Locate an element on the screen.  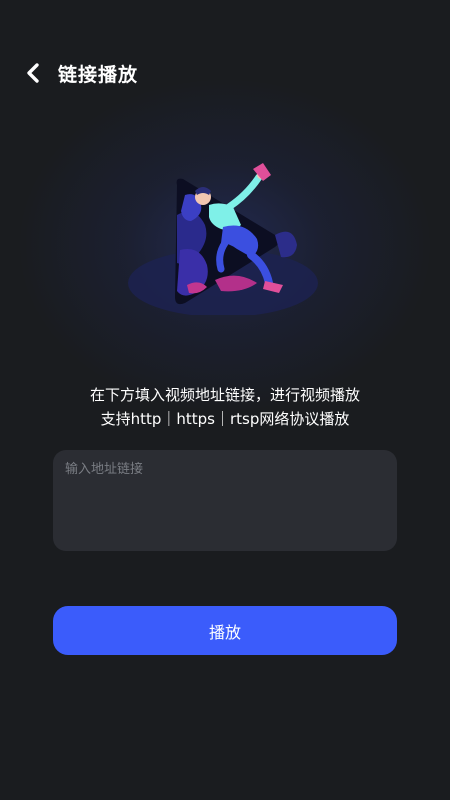
hint-line-1: 在下方填入视频地址链接，进行视频播放 is located at coordinates (224, 395).